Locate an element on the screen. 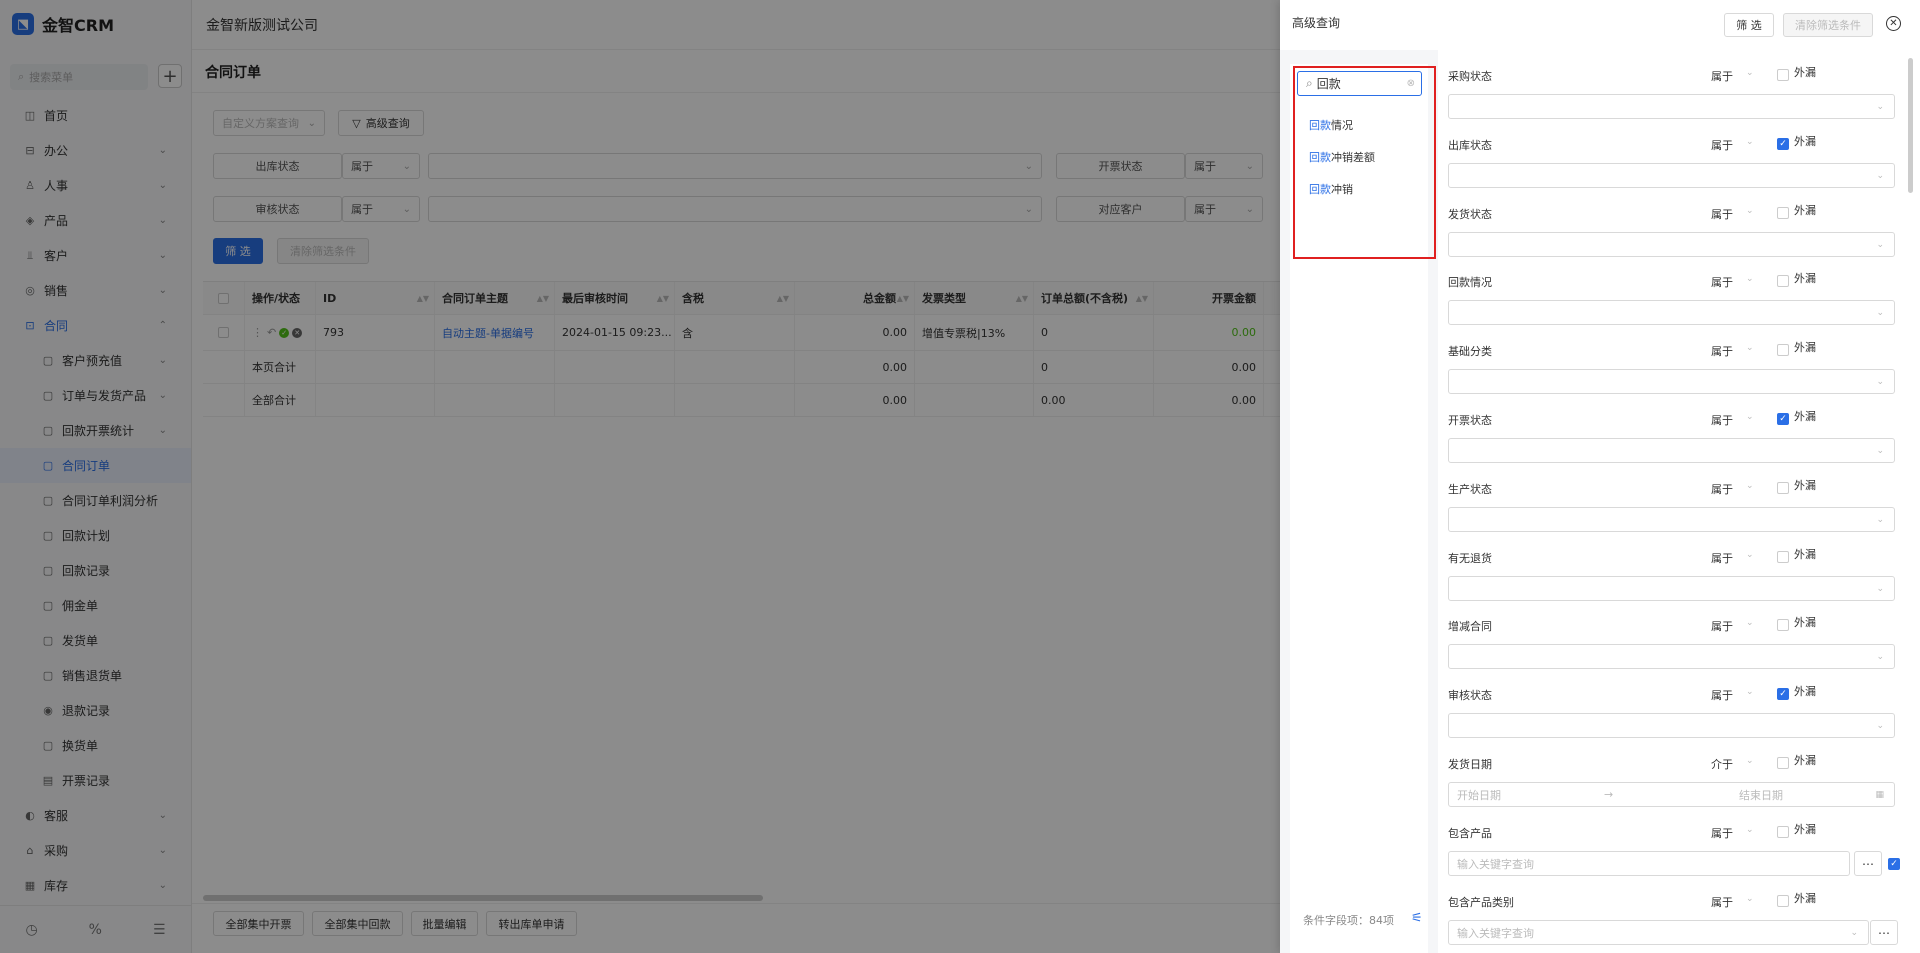  drawer-clear-button: 清除筛选条件 is located at coordinates (1828, 25).